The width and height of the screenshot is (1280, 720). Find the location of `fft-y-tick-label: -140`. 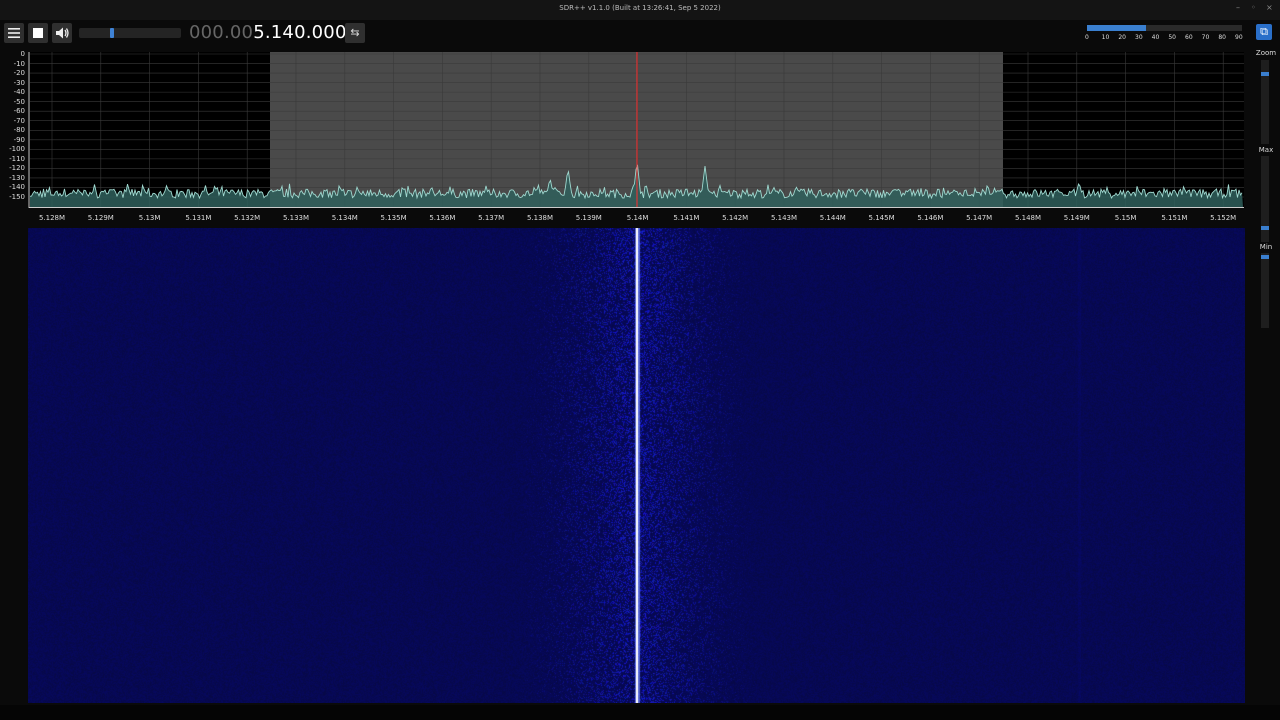

fft-y-tick-label: -140 is located at coordinates (17, 187).